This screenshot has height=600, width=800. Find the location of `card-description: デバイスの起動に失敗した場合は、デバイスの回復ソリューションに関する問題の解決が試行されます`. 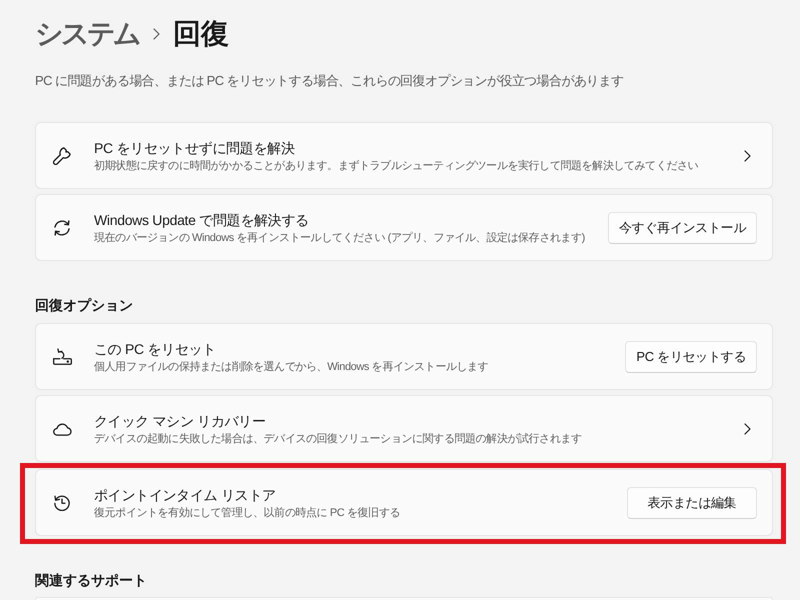

card-description: デバイスの起動に失敗した場合は、デバイスの回復ソリューションに関する問題の解決が試行されます is located at coordinates (338, 439).